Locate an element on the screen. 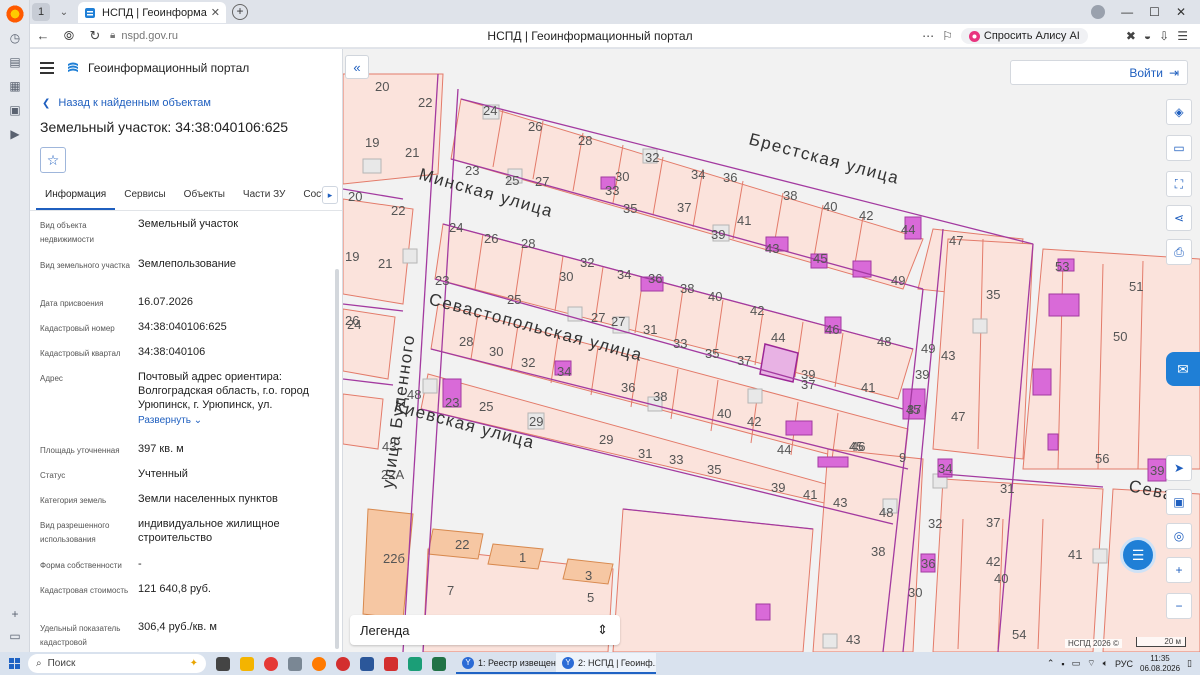 The image size is (1200, 675). parcel-number: 34 is located at coordinates (564, 371).